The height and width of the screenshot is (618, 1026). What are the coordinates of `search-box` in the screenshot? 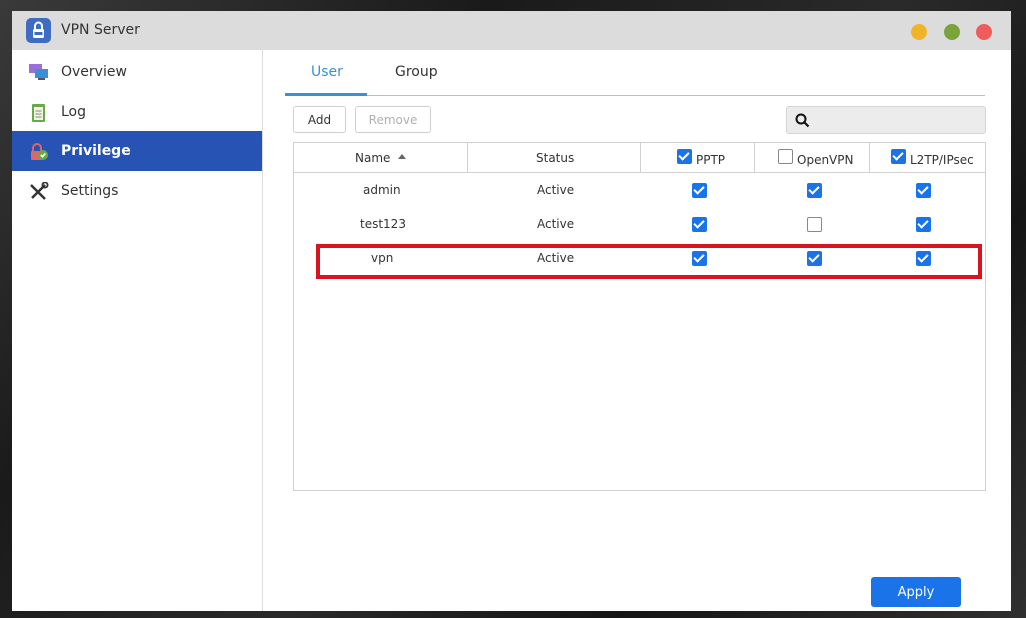 It's located at (886, 120).